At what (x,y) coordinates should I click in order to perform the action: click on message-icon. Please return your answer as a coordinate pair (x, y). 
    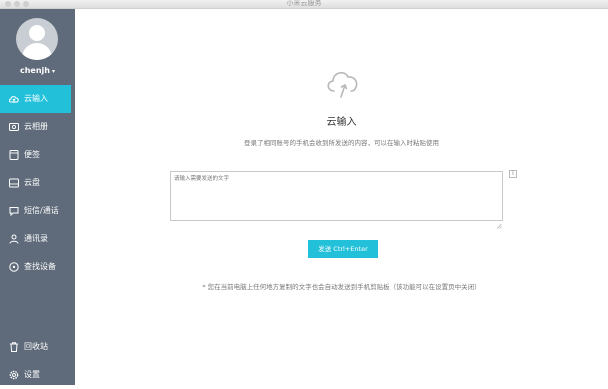
    Looking at the image, I should click on (14, 211).